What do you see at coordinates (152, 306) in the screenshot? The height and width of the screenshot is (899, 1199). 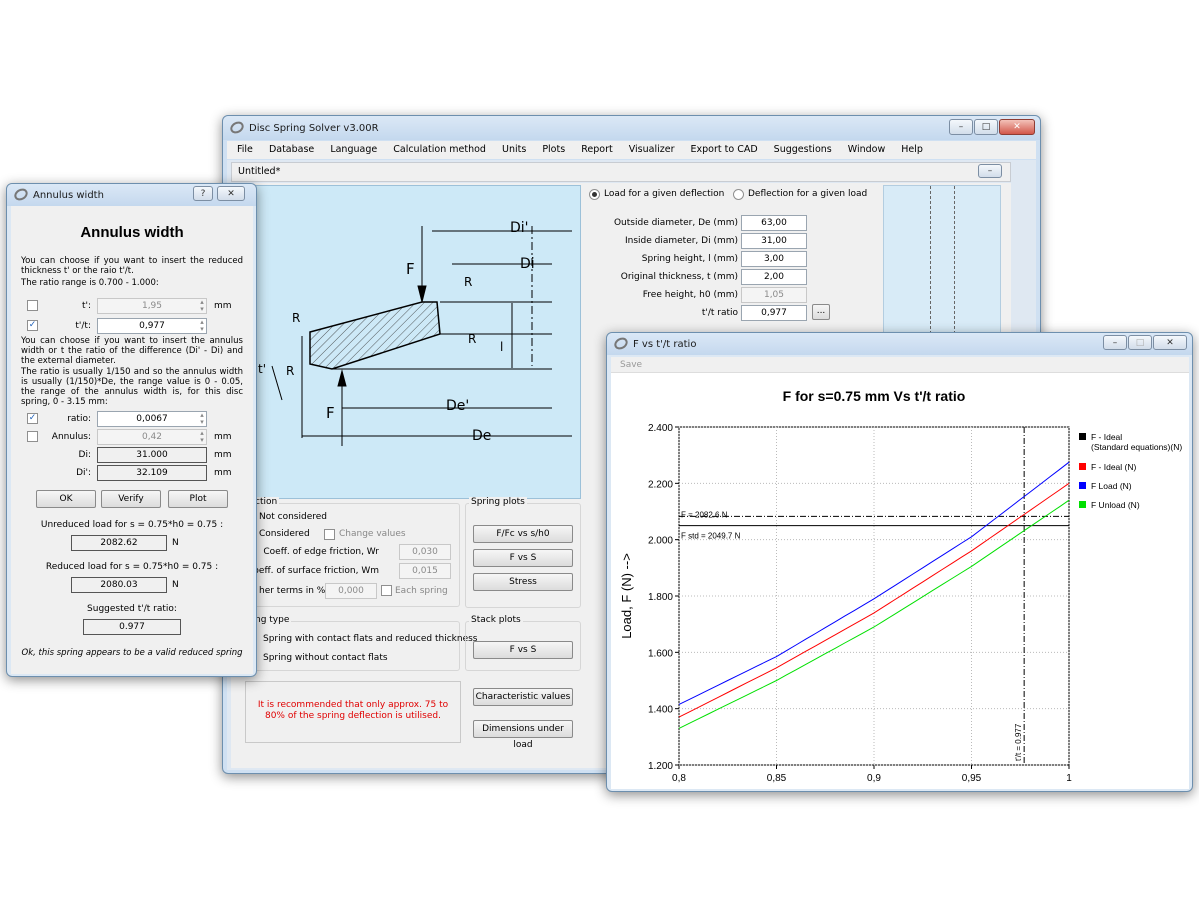 I see `tprime-field: 1,95` at bounding box center [152, 306].